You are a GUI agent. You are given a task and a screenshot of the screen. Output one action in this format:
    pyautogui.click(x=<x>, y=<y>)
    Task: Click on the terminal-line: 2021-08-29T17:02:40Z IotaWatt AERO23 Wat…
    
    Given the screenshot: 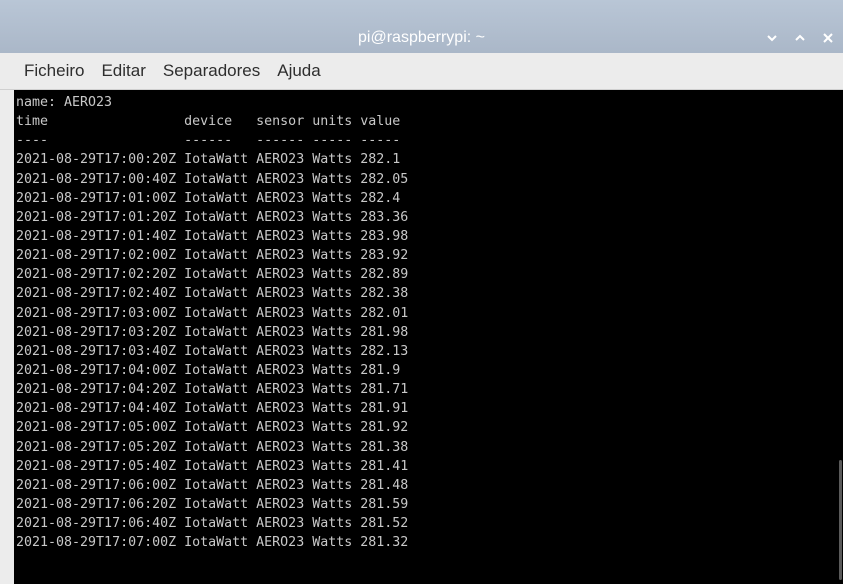 What is the action you would take?
    pyautogui.click(x=212, y=294)
    